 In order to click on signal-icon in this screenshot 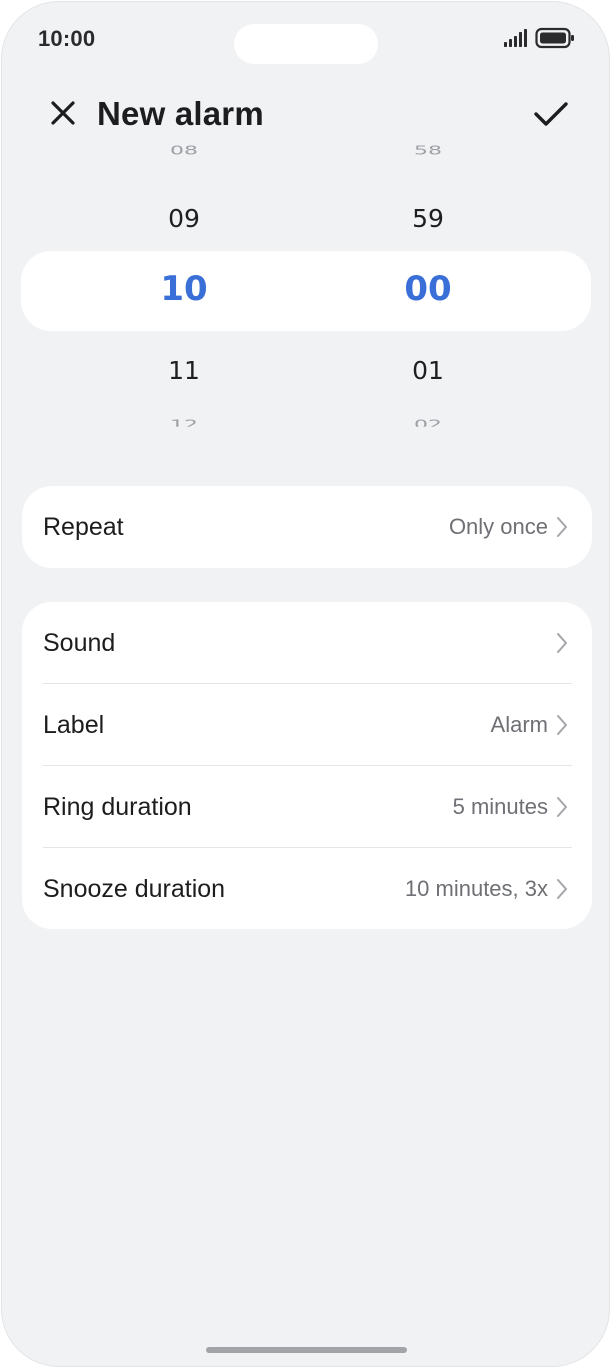, I will do `click(515, 40)`.